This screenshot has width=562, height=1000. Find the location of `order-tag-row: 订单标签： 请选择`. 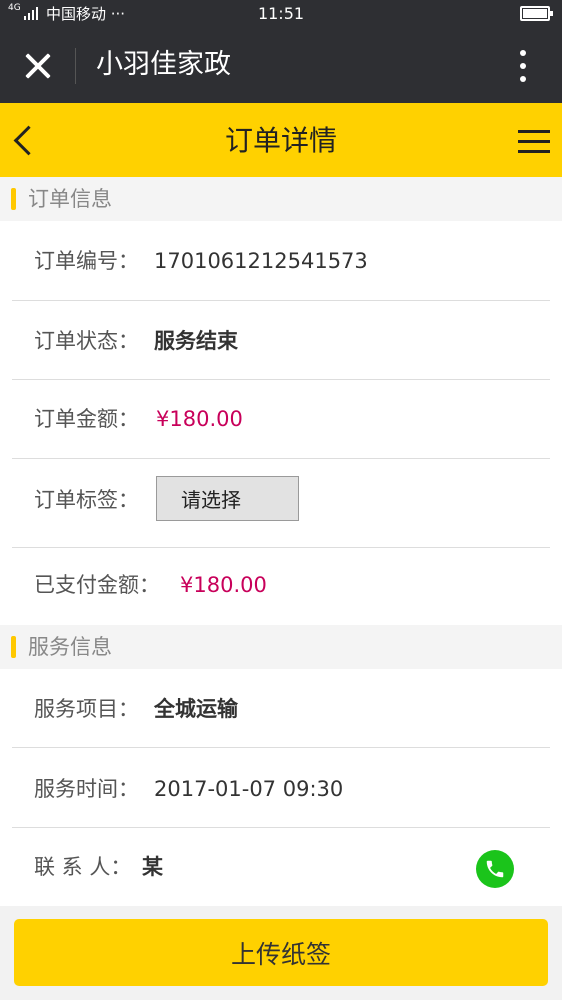

order-tag-row: 订单标签： 请选择 is located at coordinates (281, 503).